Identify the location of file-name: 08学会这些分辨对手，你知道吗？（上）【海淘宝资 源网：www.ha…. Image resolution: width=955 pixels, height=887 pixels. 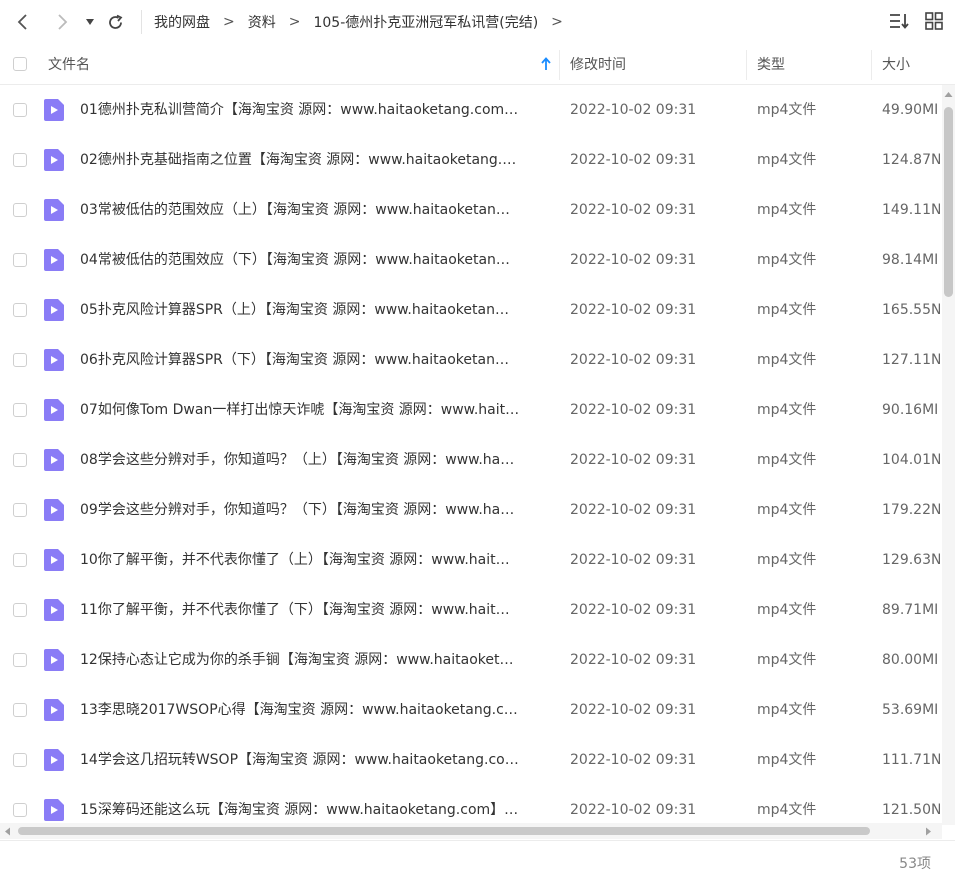
(315, 460).